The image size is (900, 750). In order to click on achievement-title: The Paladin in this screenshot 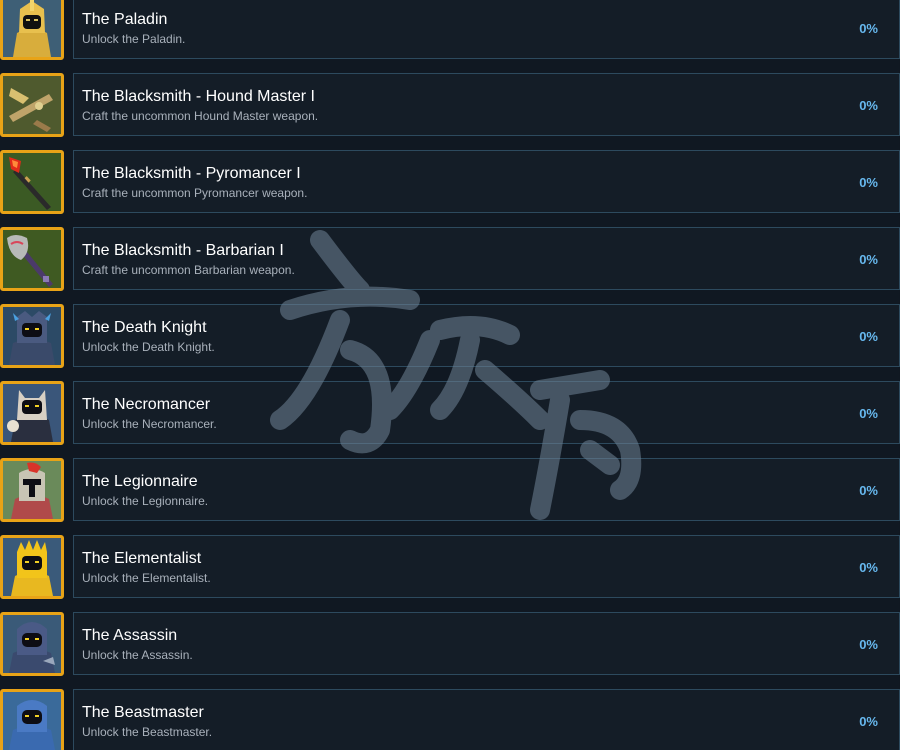, I will do `click(125, 19)`.